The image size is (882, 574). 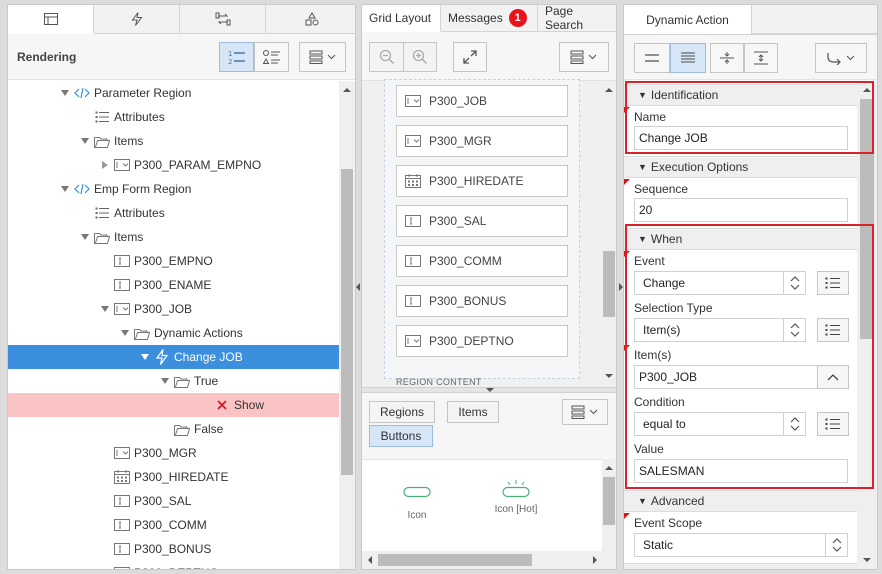 I want to click on tab-processing, so click(x=223, y=19).